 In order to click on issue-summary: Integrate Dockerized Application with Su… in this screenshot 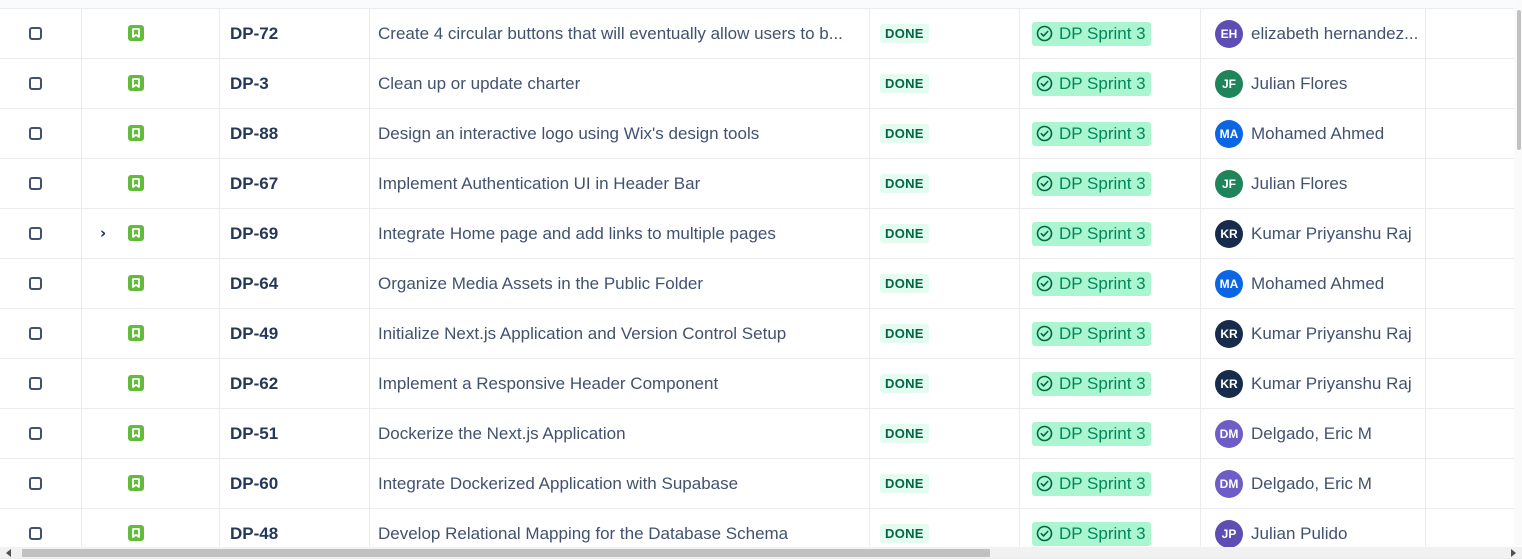, I will do `click(558, 484)`.